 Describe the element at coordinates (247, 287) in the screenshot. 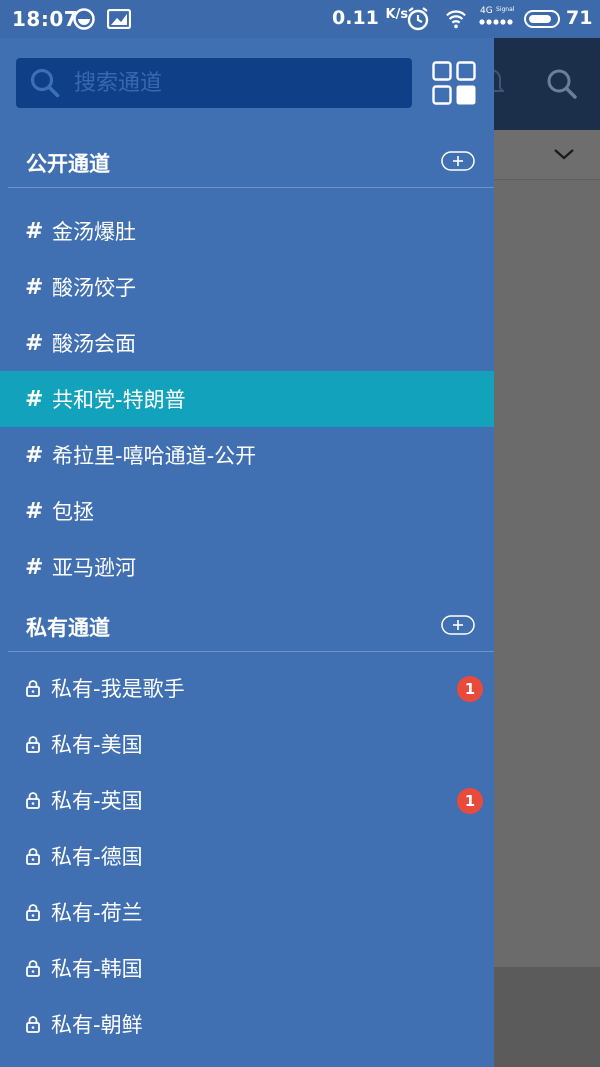

I see `channel-item: # 酸汤饺子` at that location.